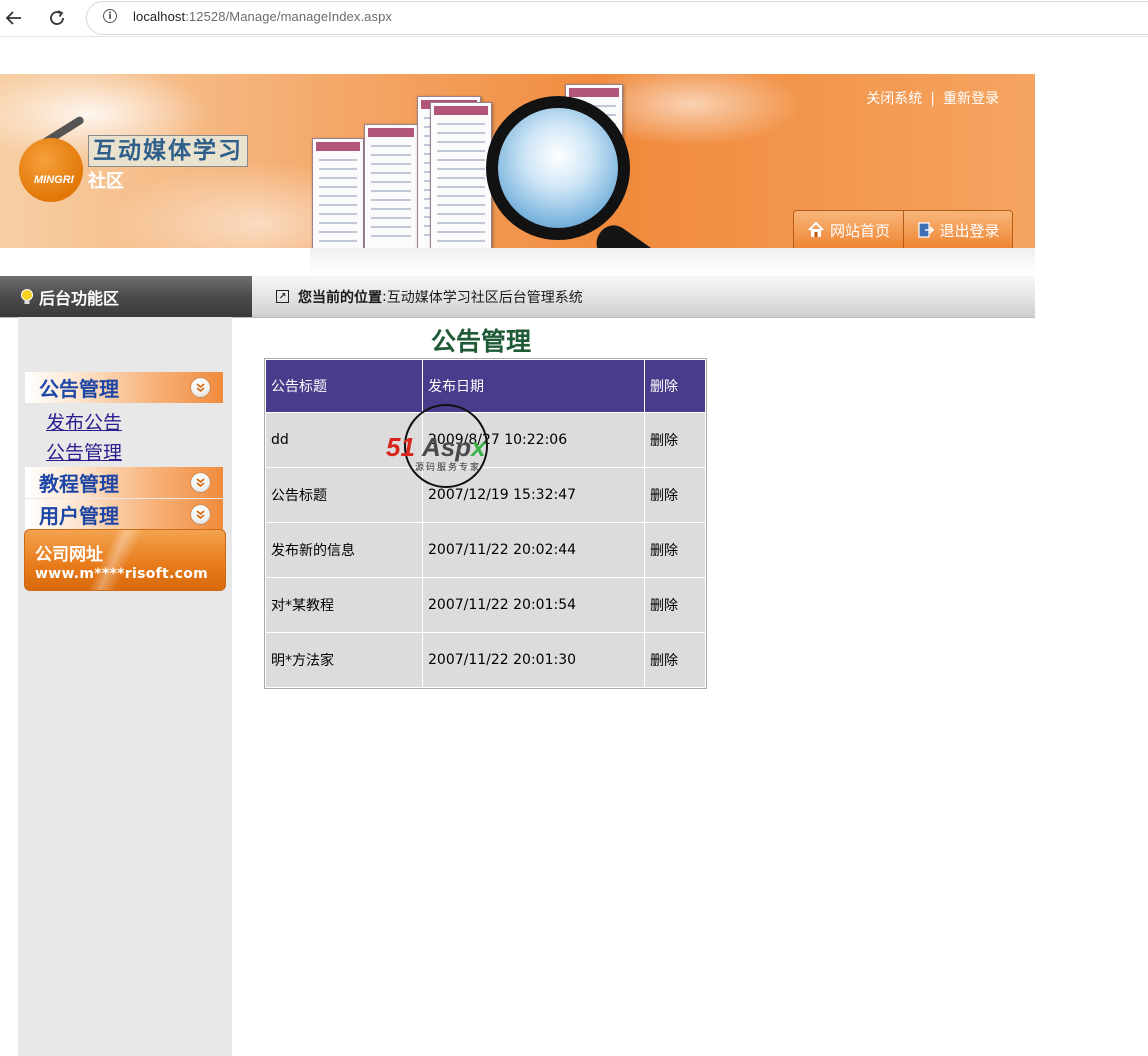 This screenshot has height=1056, width=1148. I want to click on reload-icon, so click(57, 17).